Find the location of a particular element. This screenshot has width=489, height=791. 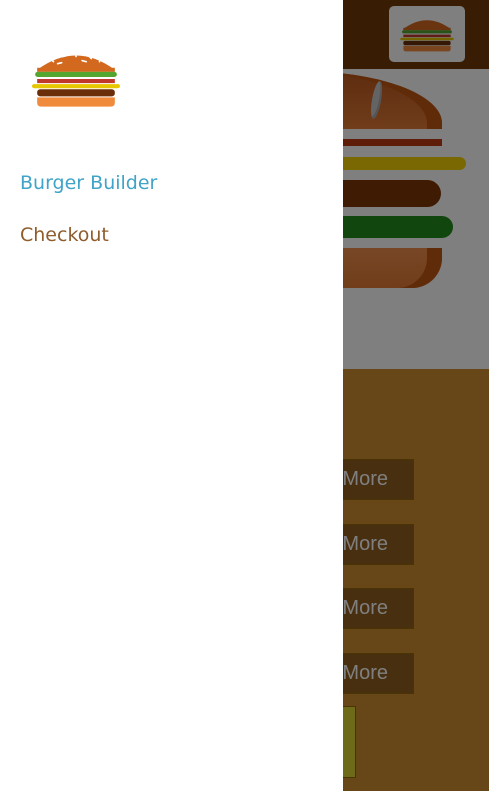

nav-link-burger-builder: Burger Builder is located at coordinates (88, 196).